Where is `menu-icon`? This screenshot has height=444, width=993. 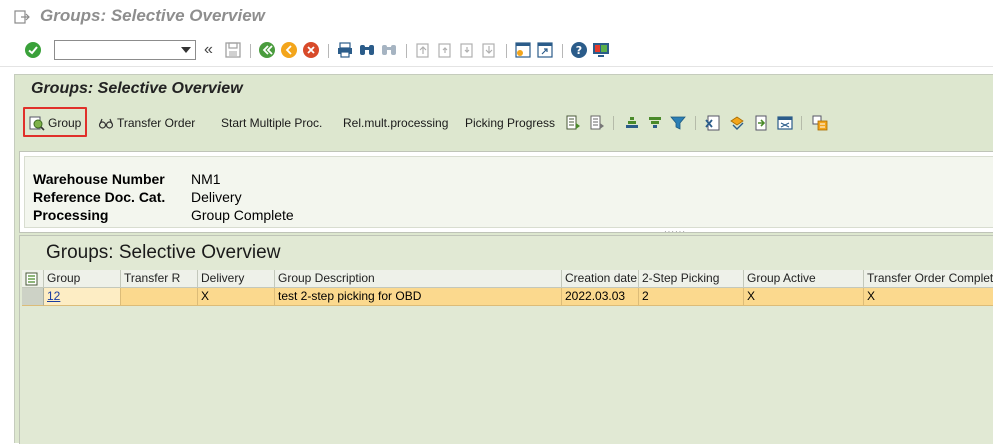
menu-icon is located at coordinates (22, 17).